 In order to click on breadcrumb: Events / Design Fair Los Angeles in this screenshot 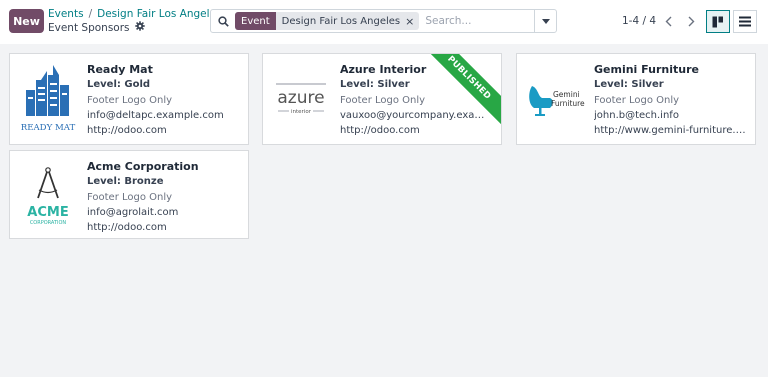, I will do `click(135, 14)`.